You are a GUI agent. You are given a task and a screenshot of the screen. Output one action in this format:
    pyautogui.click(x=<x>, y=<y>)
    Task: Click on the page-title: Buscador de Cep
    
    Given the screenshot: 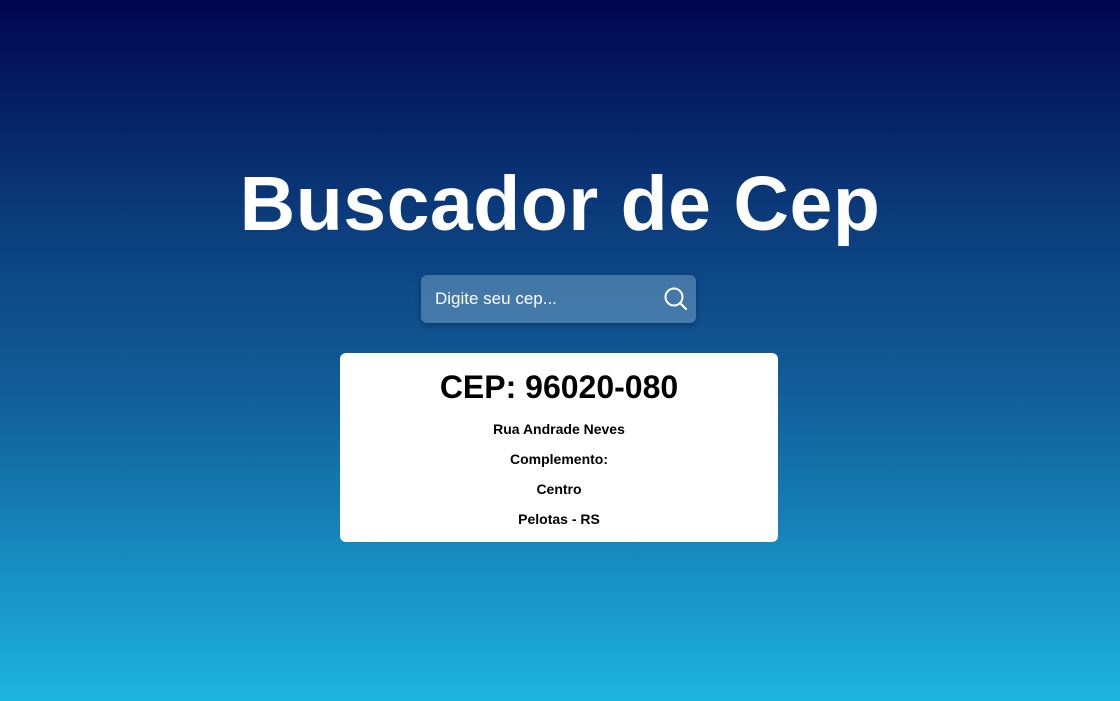 What is the action you would take?
    pyautogui.click(x=560, y=204)
    